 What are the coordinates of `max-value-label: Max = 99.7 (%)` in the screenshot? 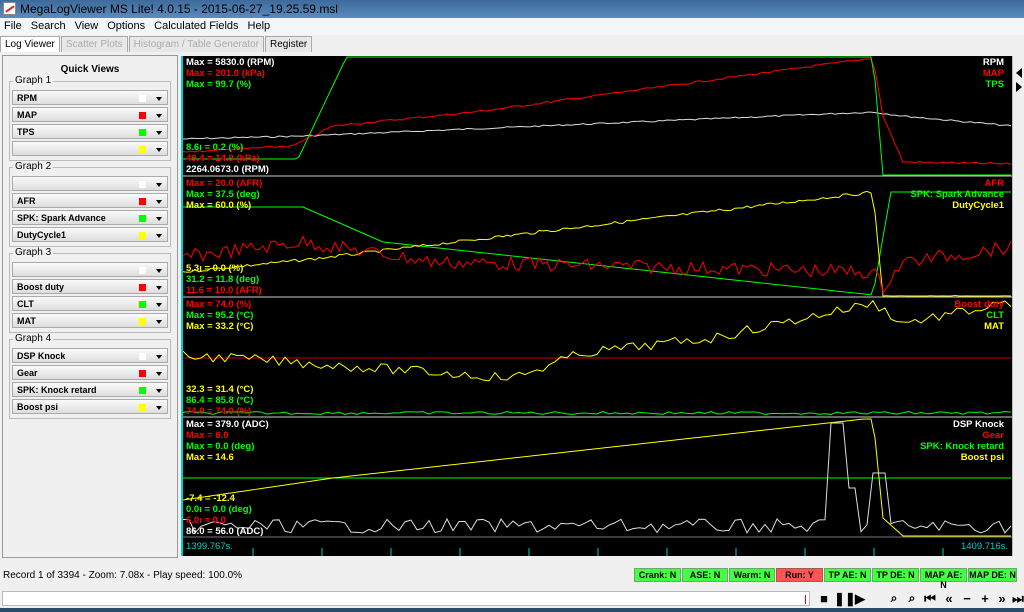 It's located at (219, 84).